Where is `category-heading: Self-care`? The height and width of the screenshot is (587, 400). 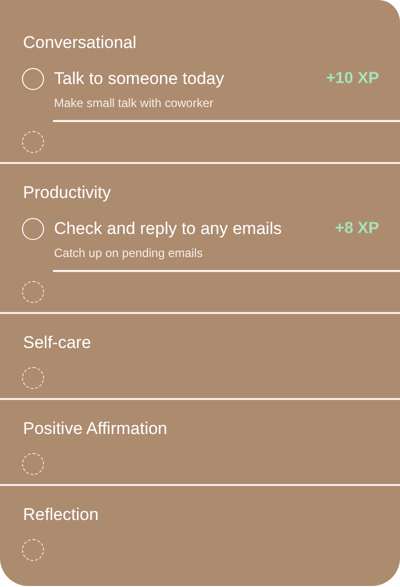 category-heading: Self-care is located at coordinates (57, 343).